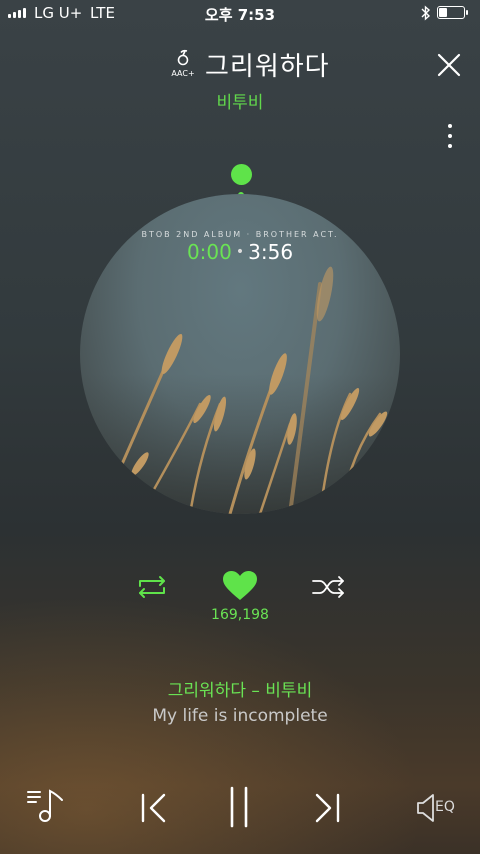 This screenshot has height=854, width=480. Describe the element at coordinates (327, 808) in the screenshot. I see `next-icon` at that location.